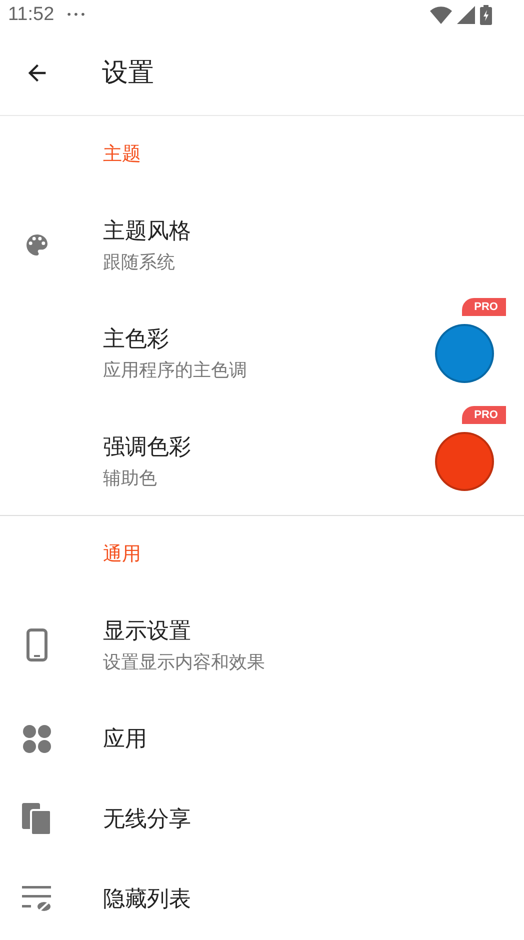 The image size is (524, 940). Describe the element at coordinates (262, 245) in the screenshot. I see `settings-item: 主题风格 跟随系统` at that location.